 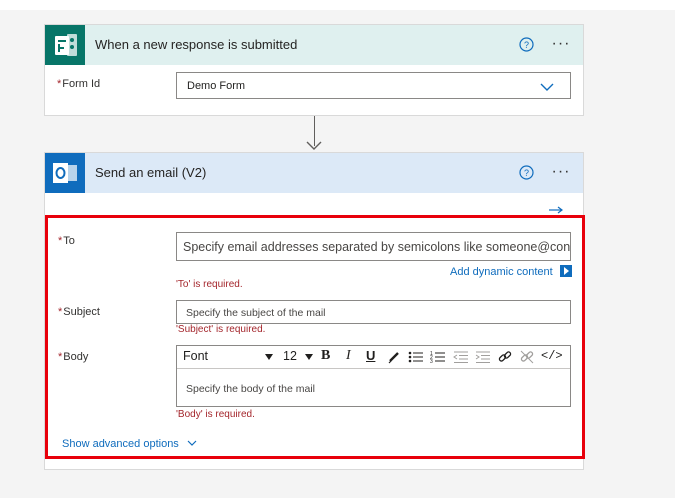 I want to click on bold-icon: B, so click(x=325, y=356).